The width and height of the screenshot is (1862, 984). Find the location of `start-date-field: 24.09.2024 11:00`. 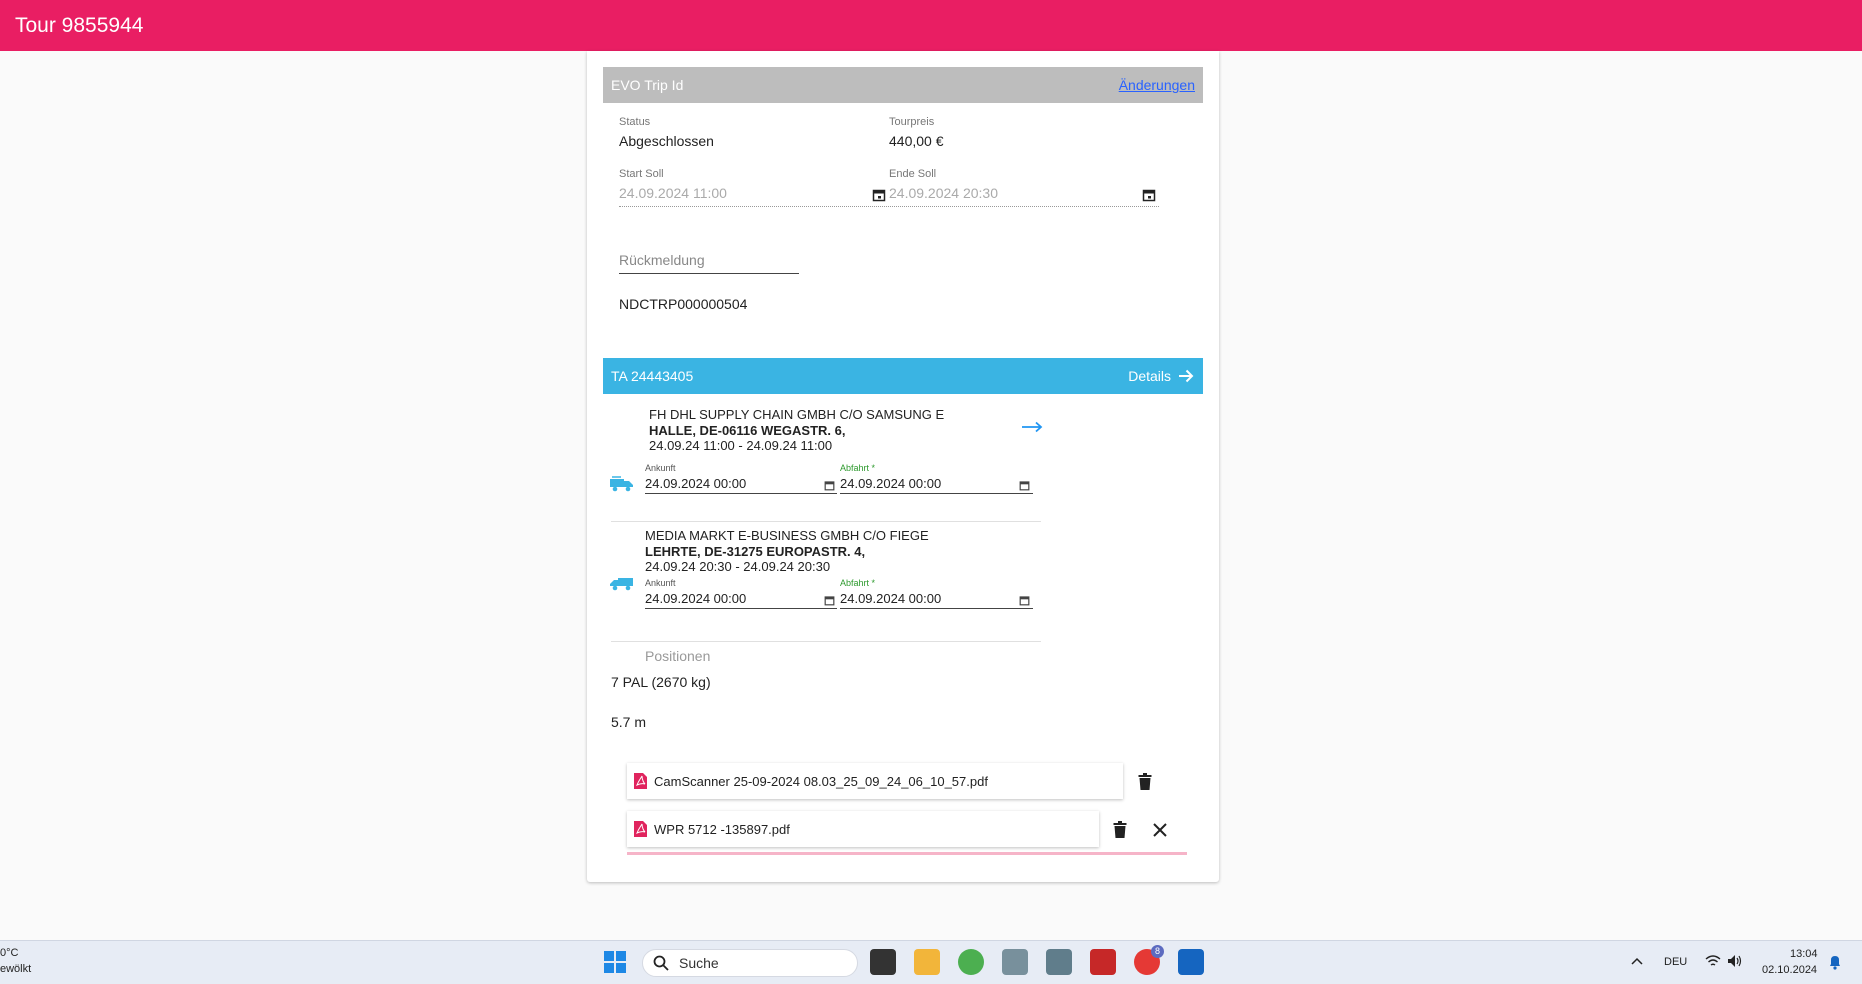

start-date-field: 24.09.2024 11:00 is located at coordinates (673, 193).